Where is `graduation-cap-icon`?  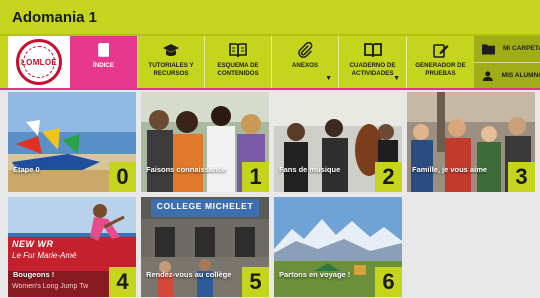
graduation-cap-icon is located at coordinates (171, 50).